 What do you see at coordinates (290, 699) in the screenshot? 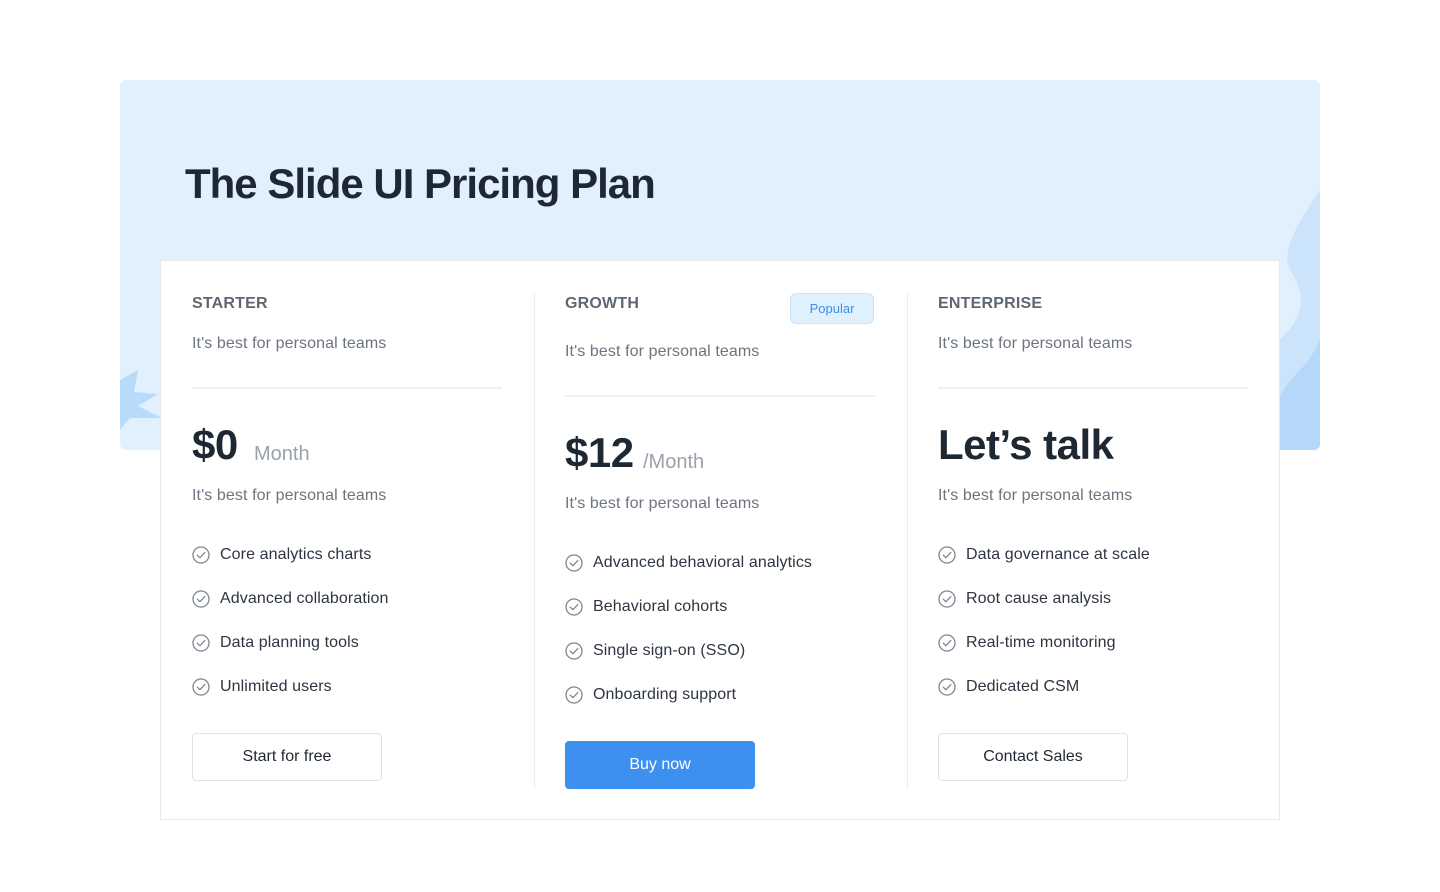
I see `feature-item: Unlimited users` at bounding box center [290, 699].